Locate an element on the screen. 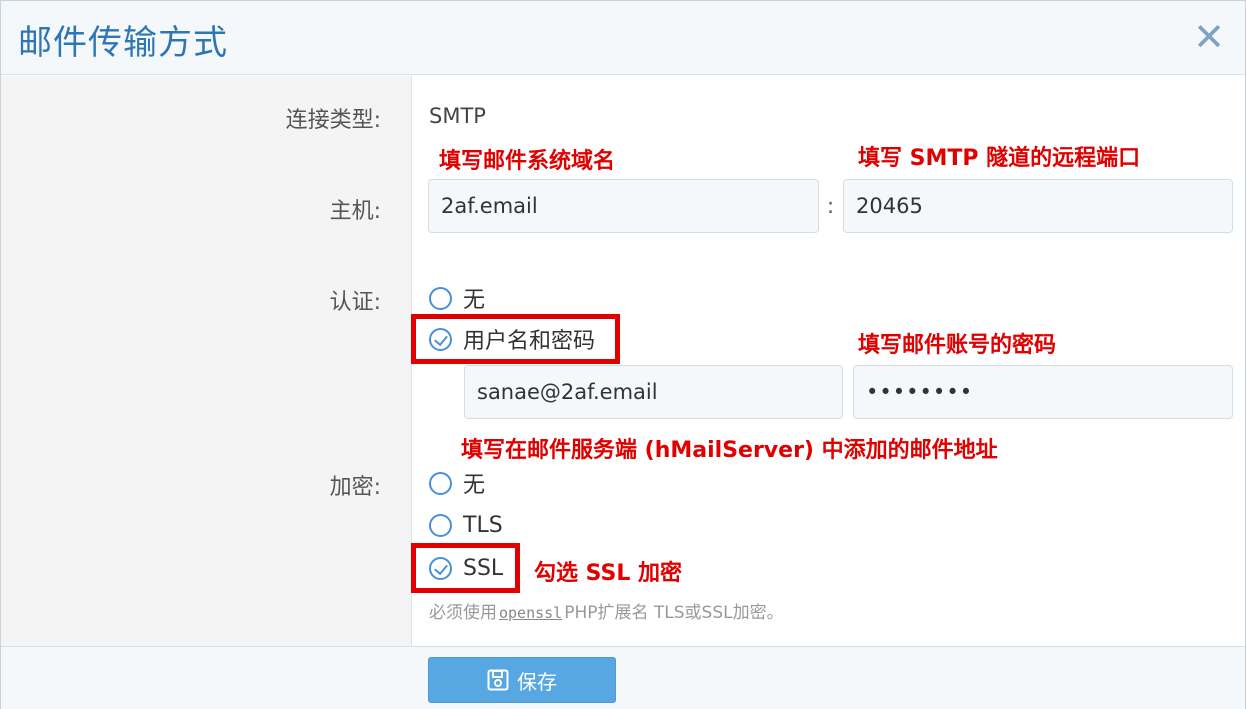 The width and height of the screenshot is (1246, 709). help-prefix: 必须使用 is located at coordinates (463, 613).